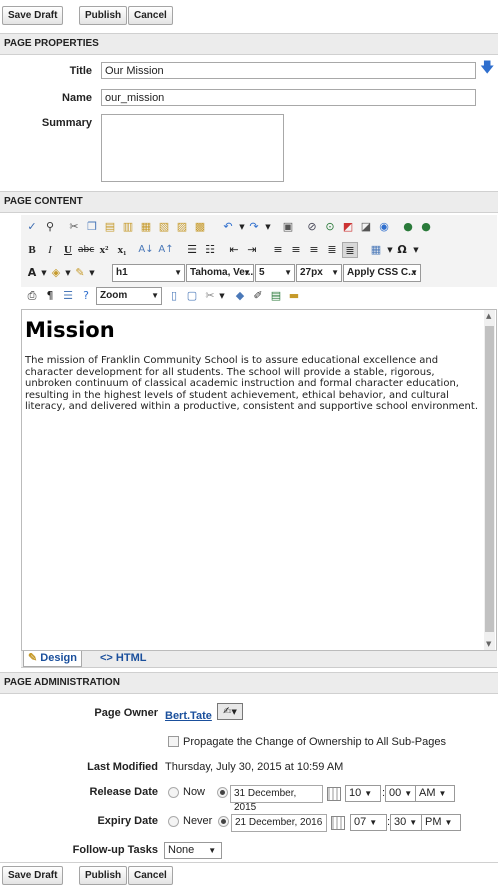 The image size is (498, 885). I want to click on followup-tasks-select: None ▼, so click(193, 850).